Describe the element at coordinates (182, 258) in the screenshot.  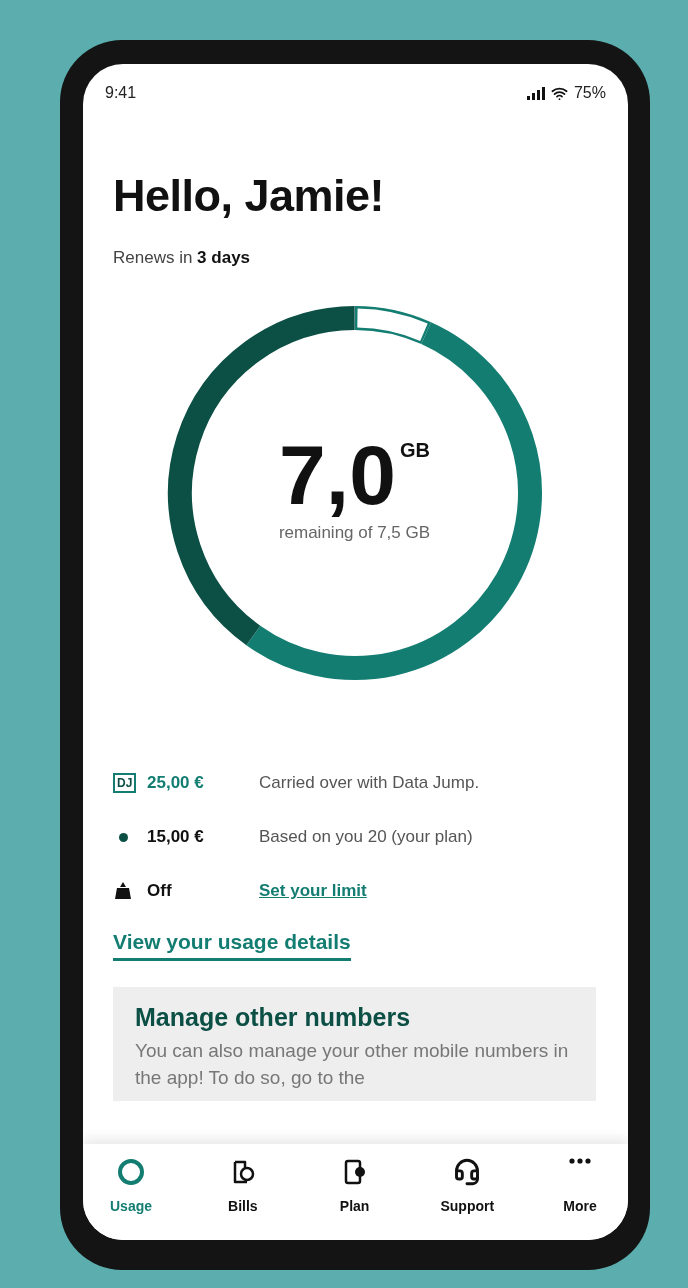
I see `renewal-text: Renews in 3 days` at that location.